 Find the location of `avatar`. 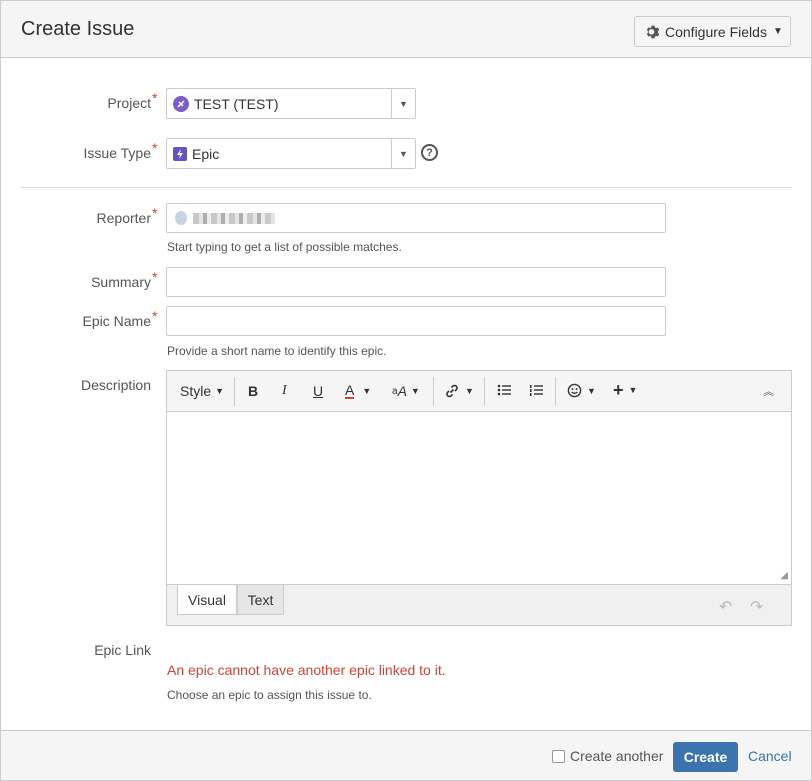

avatar is located at coordinates (181, 218).